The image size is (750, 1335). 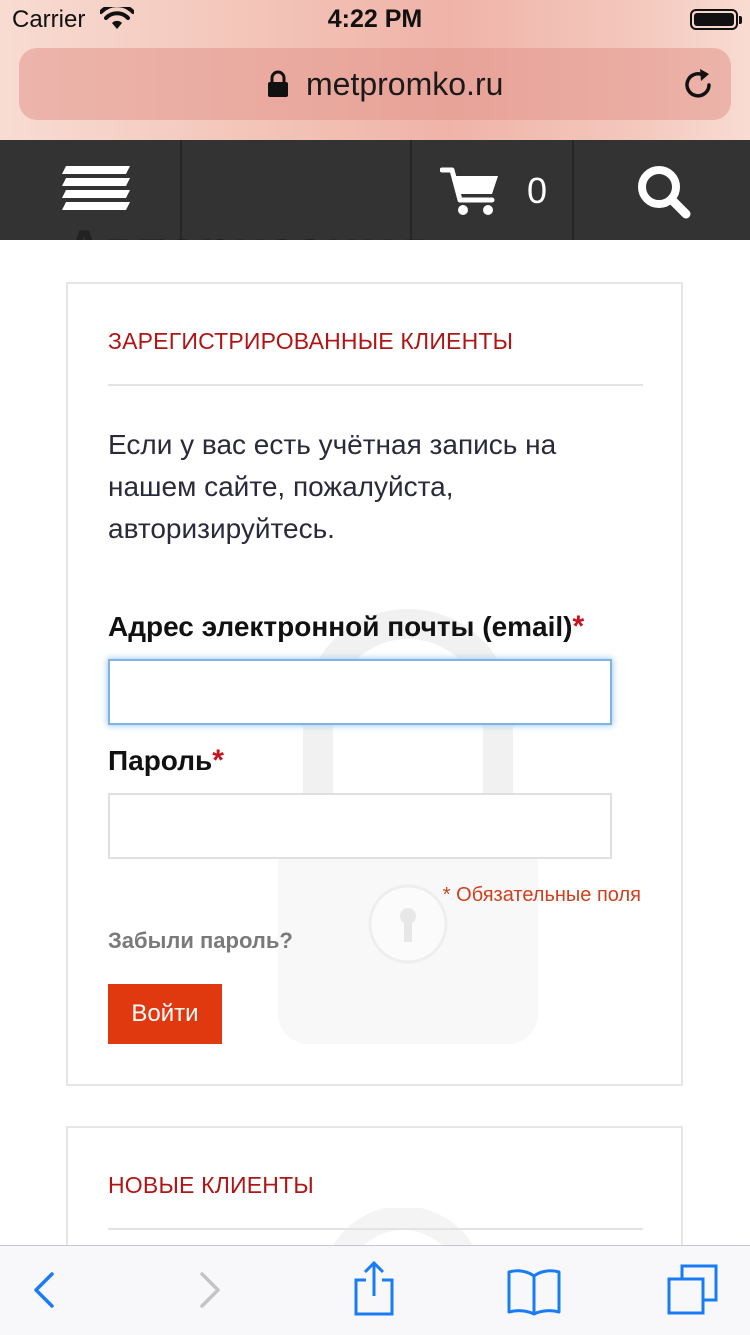 I want to click on email-field, so click(x=360, y=692).